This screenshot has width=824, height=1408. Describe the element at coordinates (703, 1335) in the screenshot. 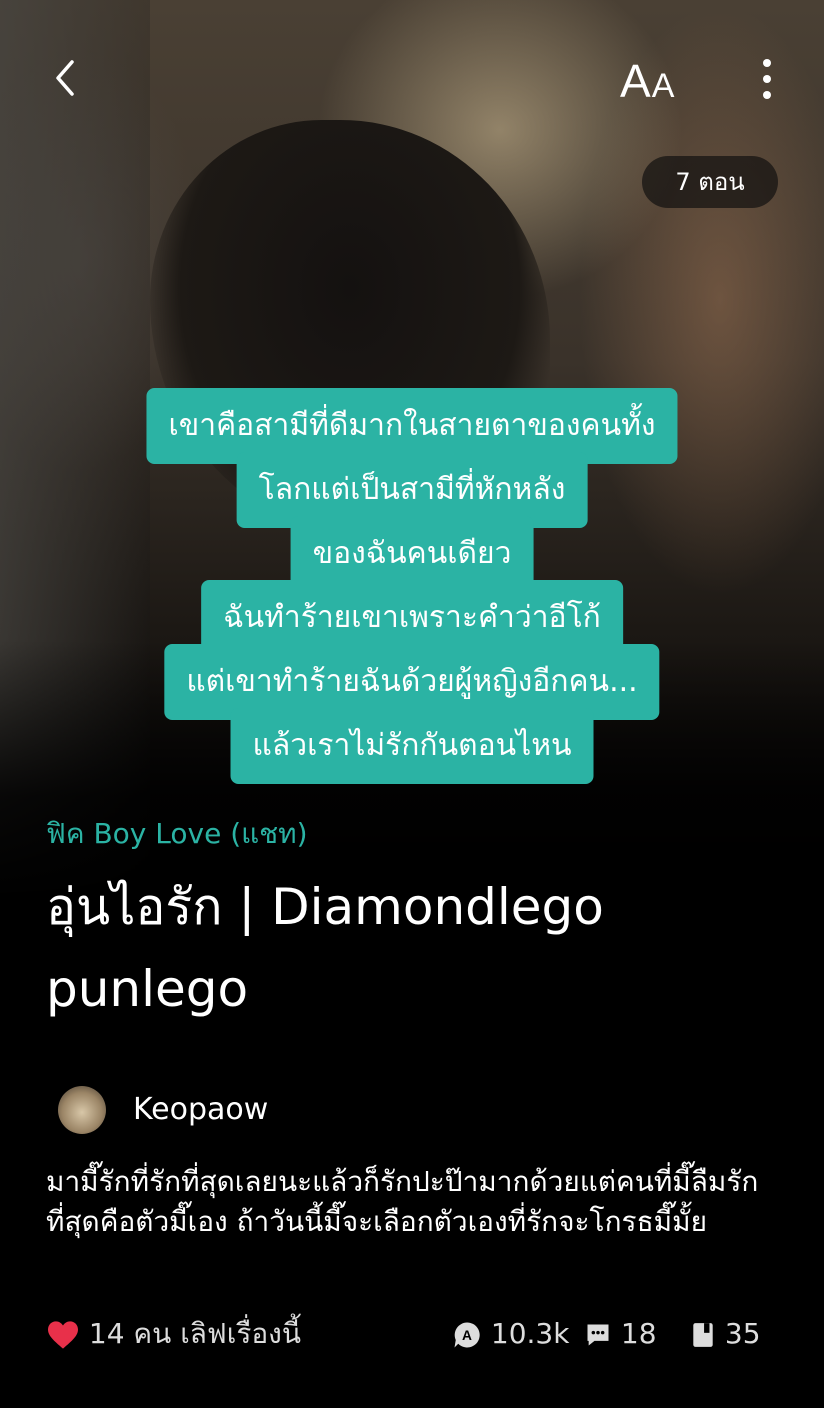

I see `book-icon` at that location.